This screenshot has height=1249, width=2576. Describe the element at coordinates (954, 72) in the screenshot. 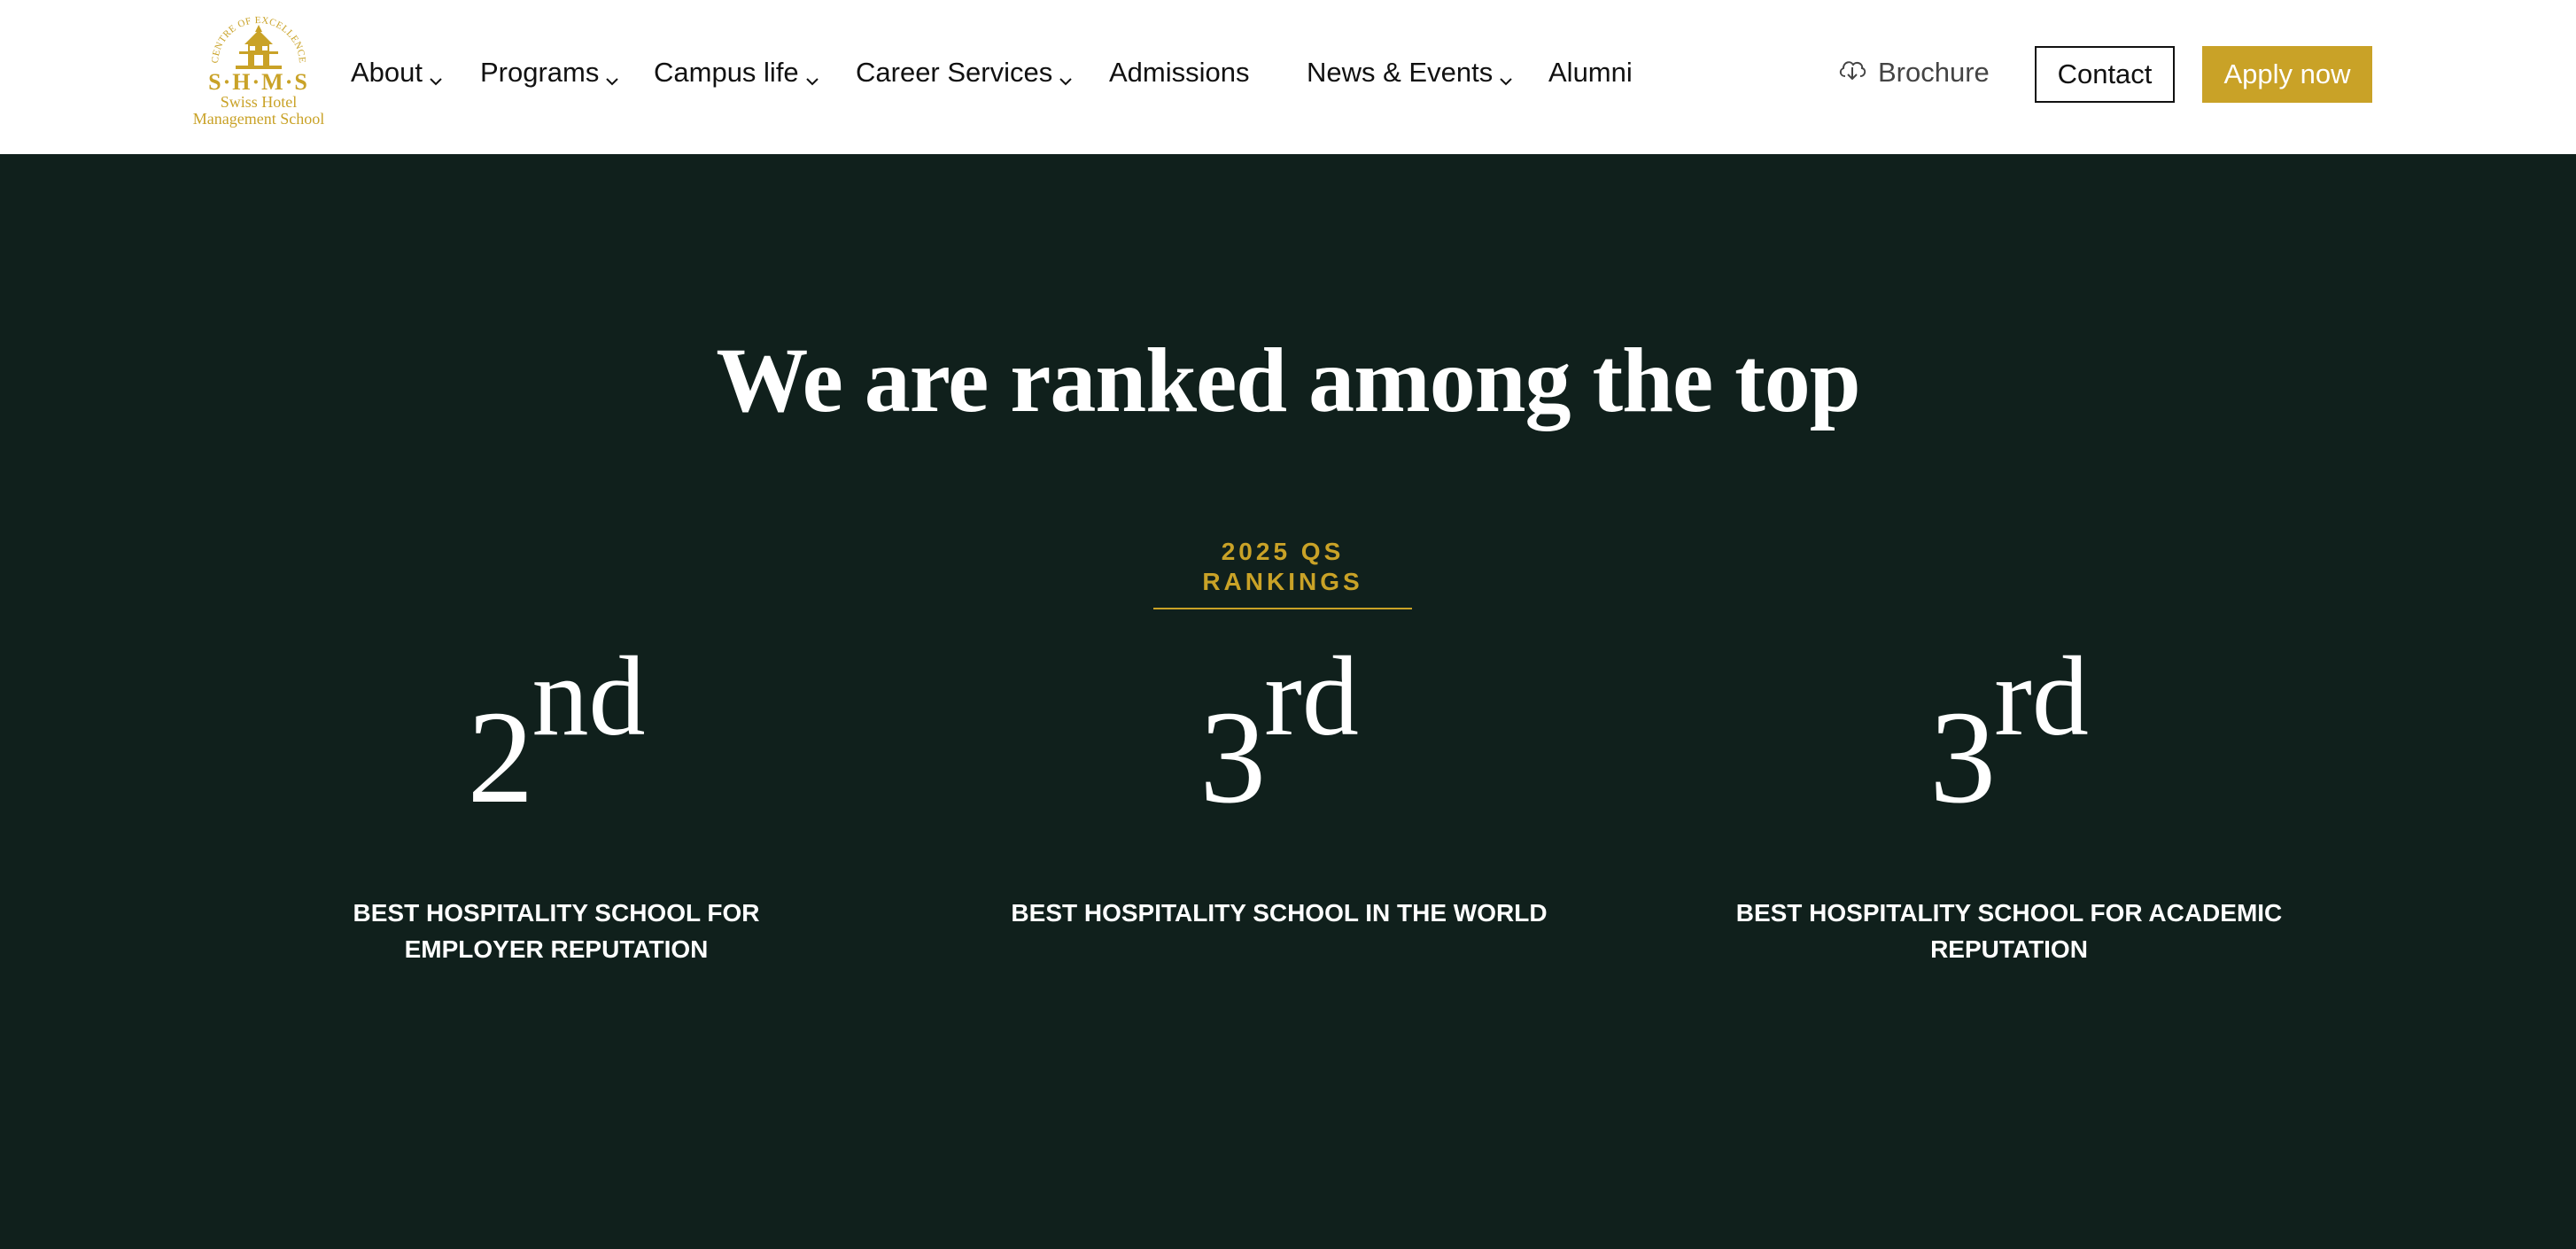

I see `nav-label: Career Services` at that location.